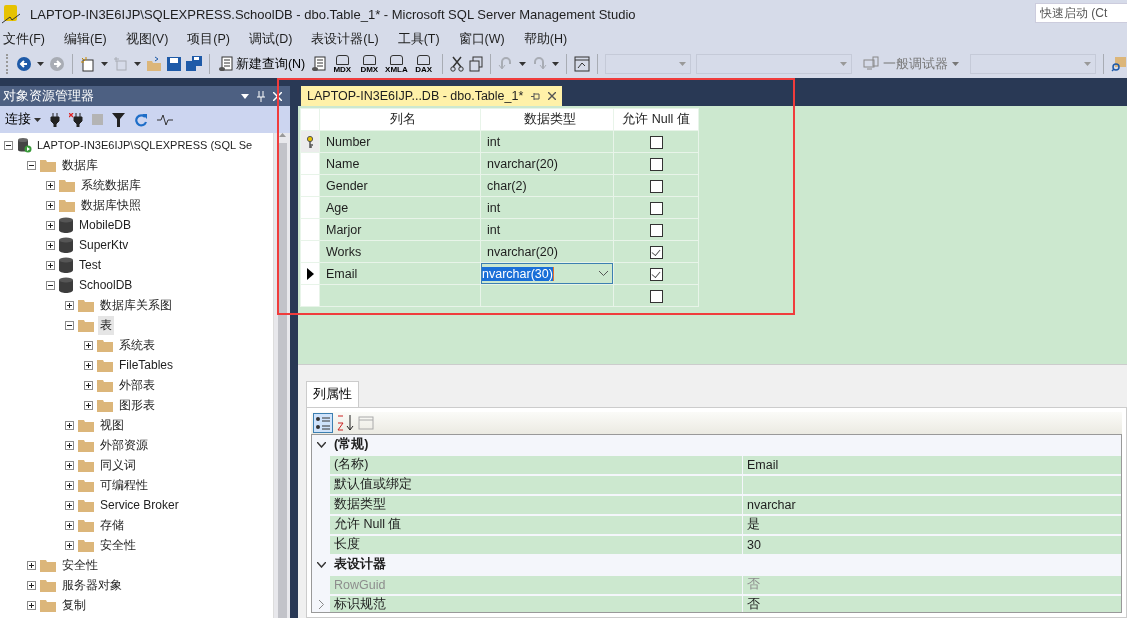  What do you see at coordinates (483, 39) in the screenshot?
I see `menu-item: 窗口(W)` at bounding box center [483, 39].